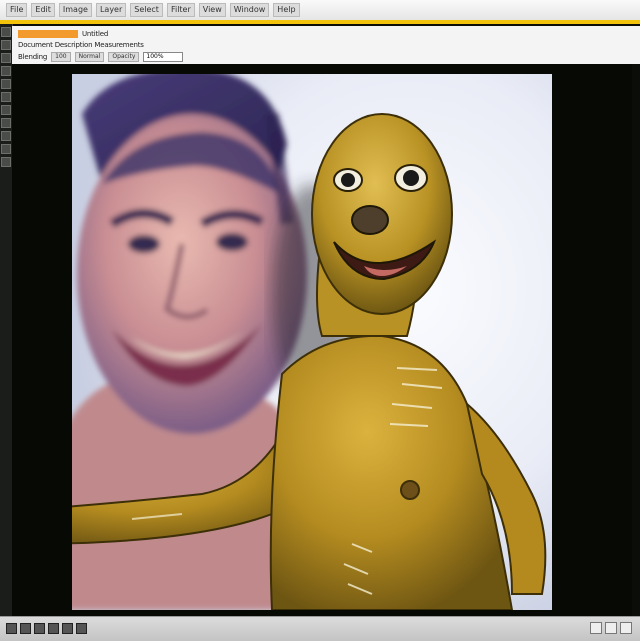 The width and height of the screenshot is (640, 641). What do you see at coordinates (89, 57) in the screenshot?
I see `mode-chip: Normal` at bounding box center [89, 57].